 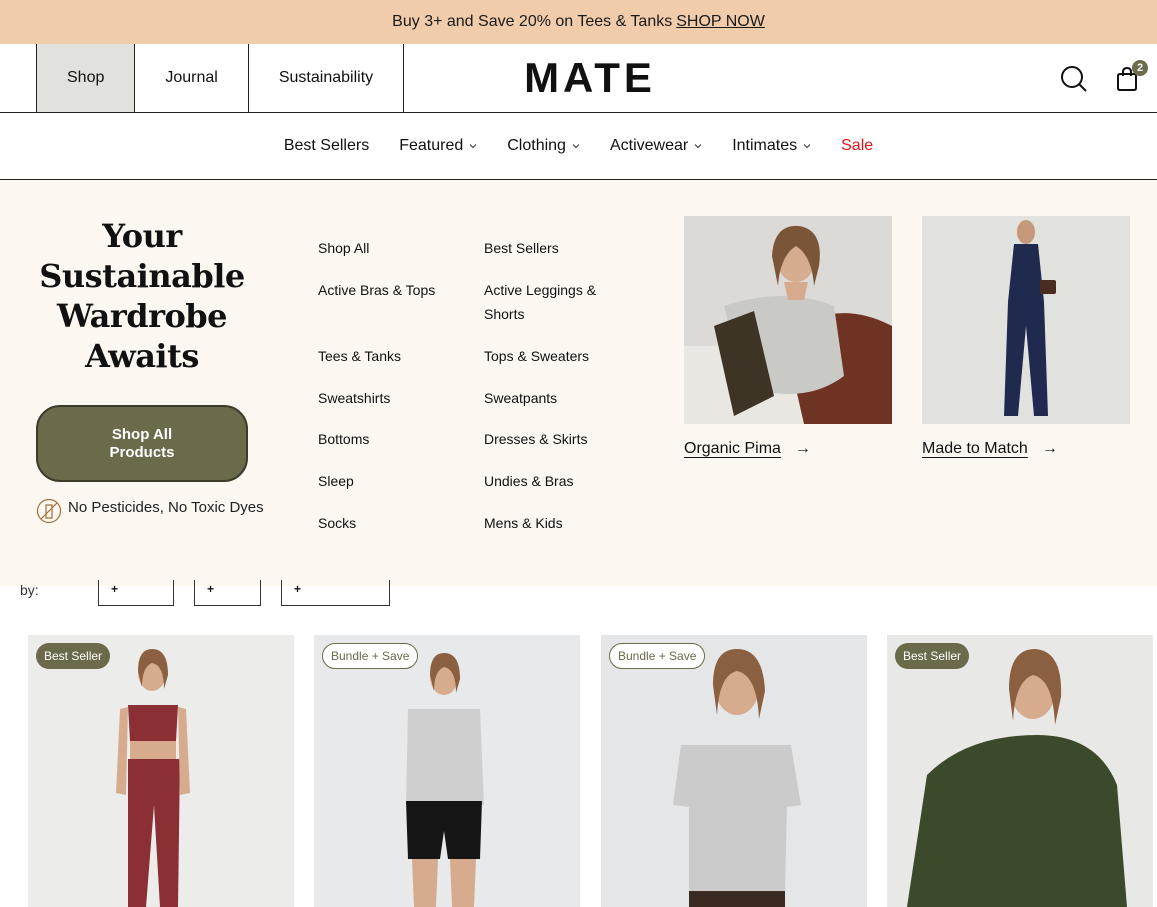 I want to click on nav-best-sellers: Best Sellers, so click(x=326, y=146).